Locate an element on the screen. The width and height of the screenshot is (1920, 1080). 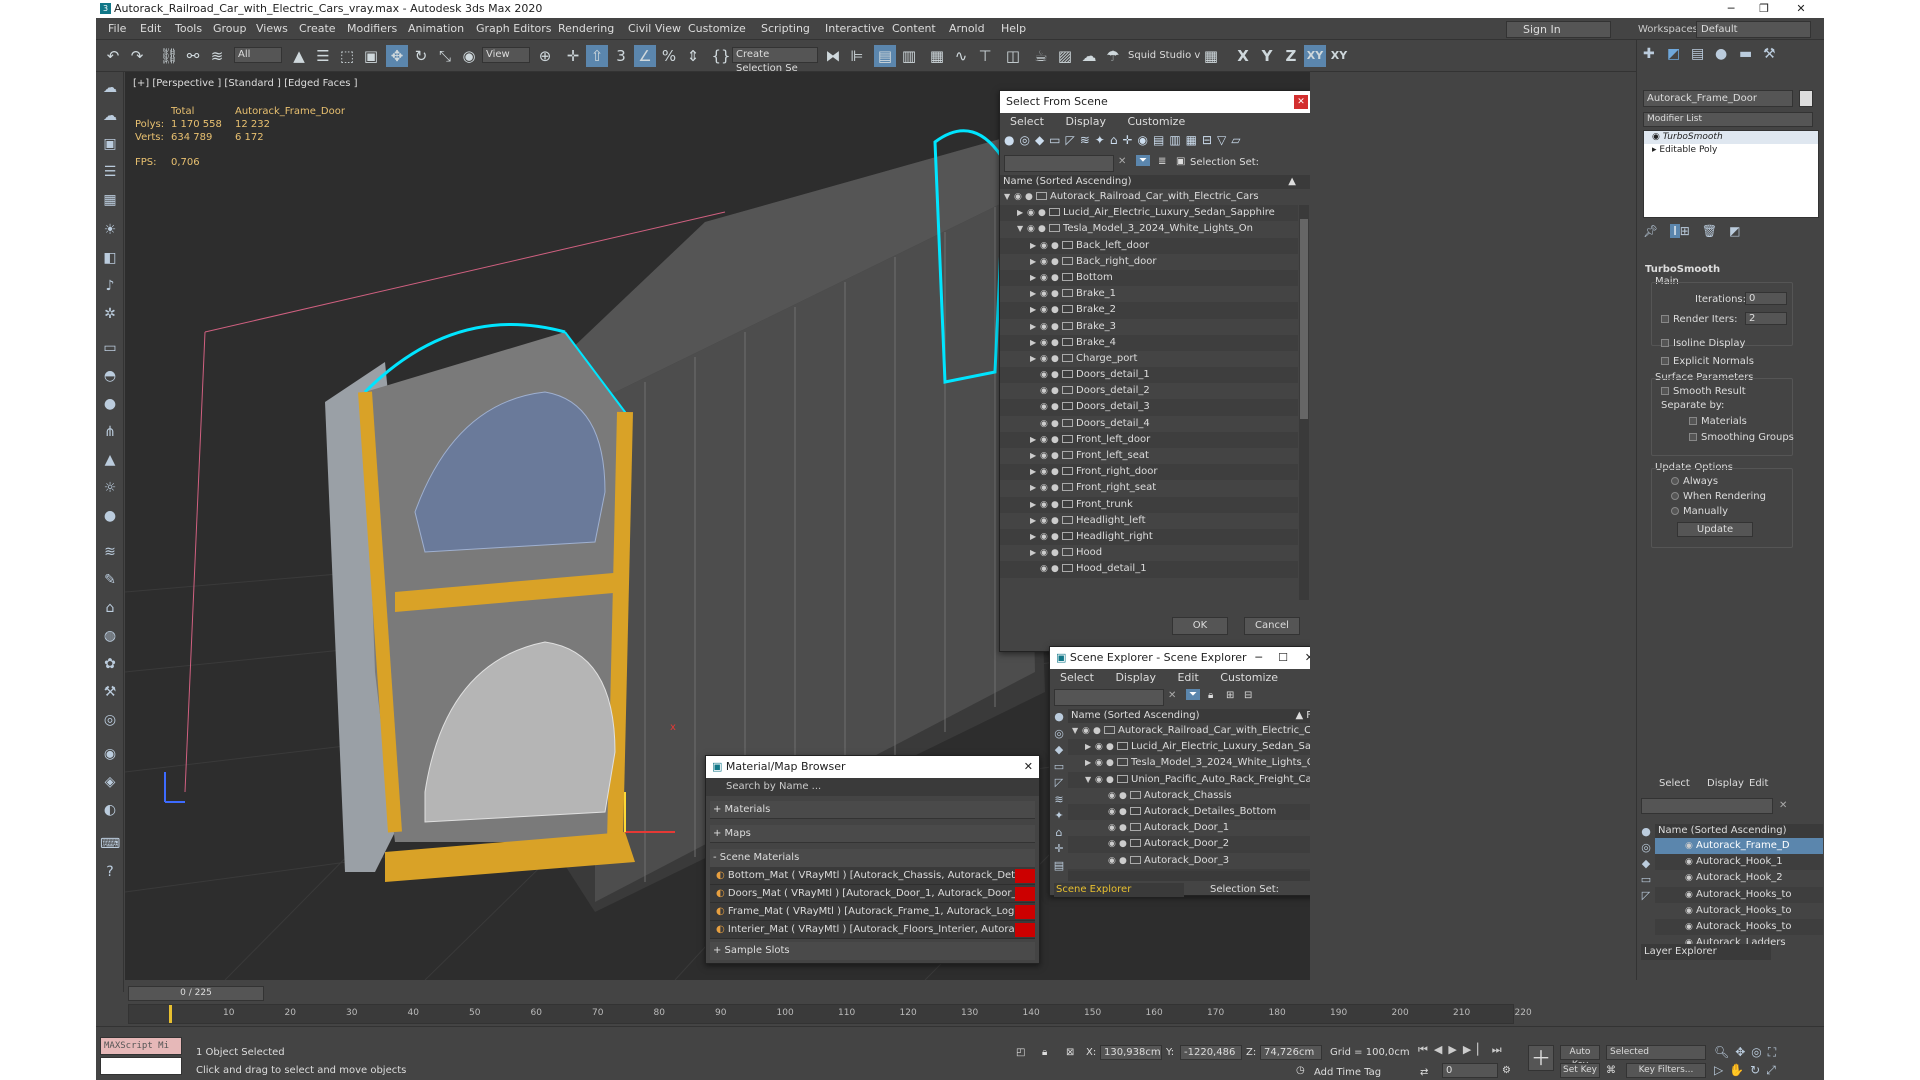
time-tag-icon: ◷ is located at coordinates (1300, 1070).